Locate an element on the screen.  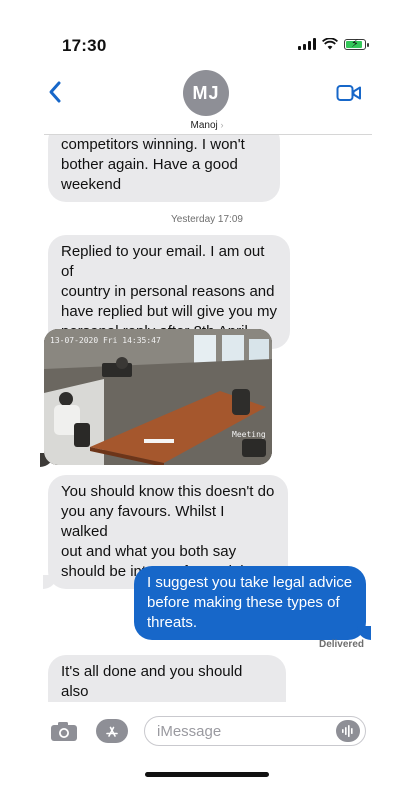
waveform-icon is located at coordinates (347, 731).